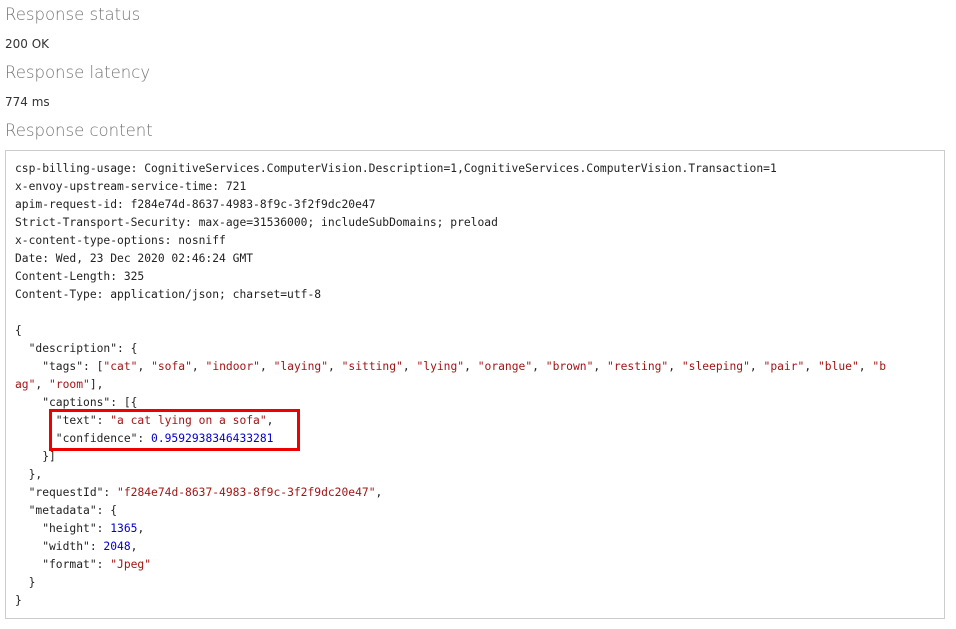 The height and width of the screenshot is (629, 956). What do you see at coordinates (131, 186) in the screenshot?
I see `header-line: x-envoy-upstream-service-time: 721` at bounding box center [131, 186].